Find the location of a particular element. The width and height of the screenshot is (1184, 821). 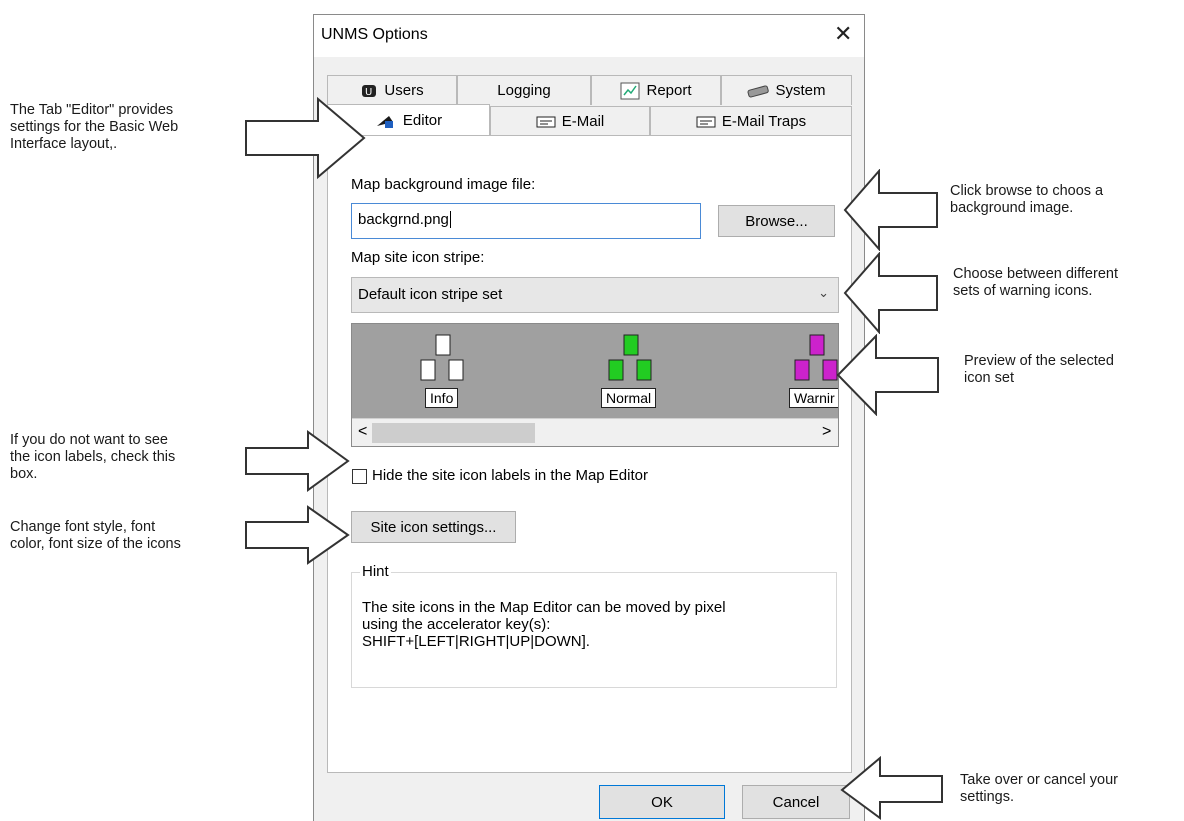

tab-email-traps: E-Mail Traps is located at coordinates (751, 121).